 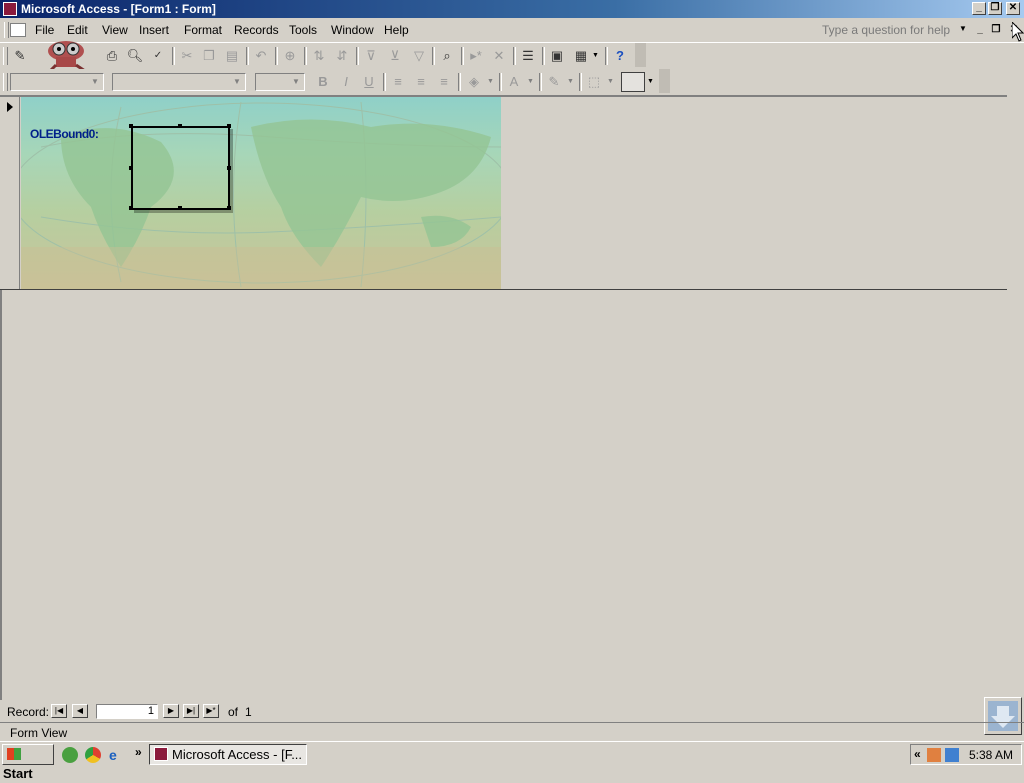 What do you see at coordinates (514, 82) in the screenshot?
I see `font-color-icon: A` at bounding box center [514, 82].